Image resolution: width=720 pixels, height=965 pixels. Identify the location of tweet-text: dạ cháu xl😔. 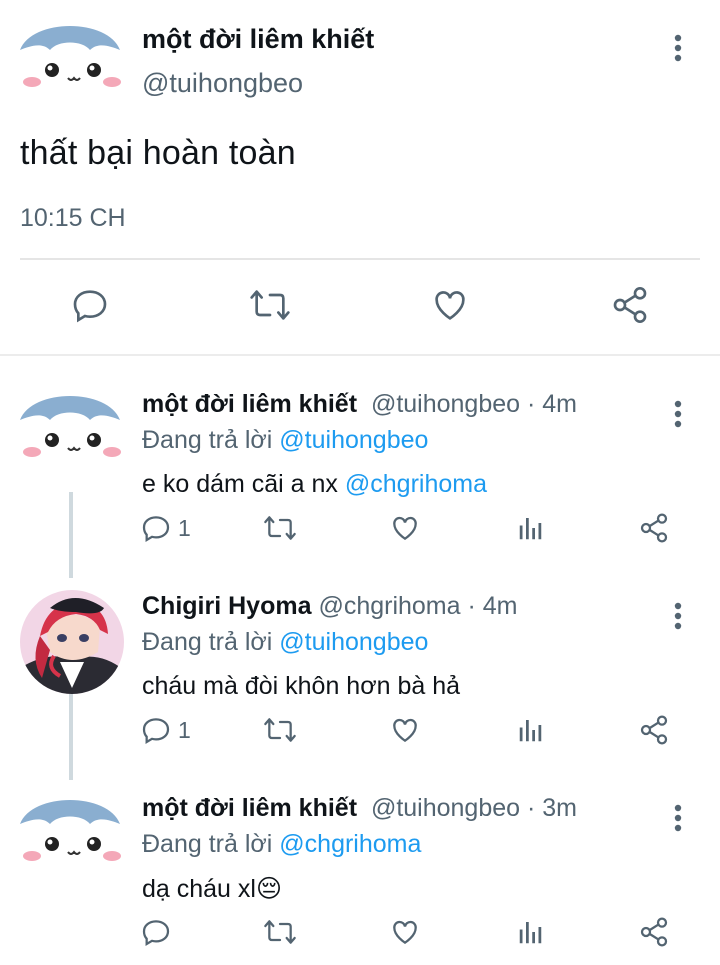
(212, 889).